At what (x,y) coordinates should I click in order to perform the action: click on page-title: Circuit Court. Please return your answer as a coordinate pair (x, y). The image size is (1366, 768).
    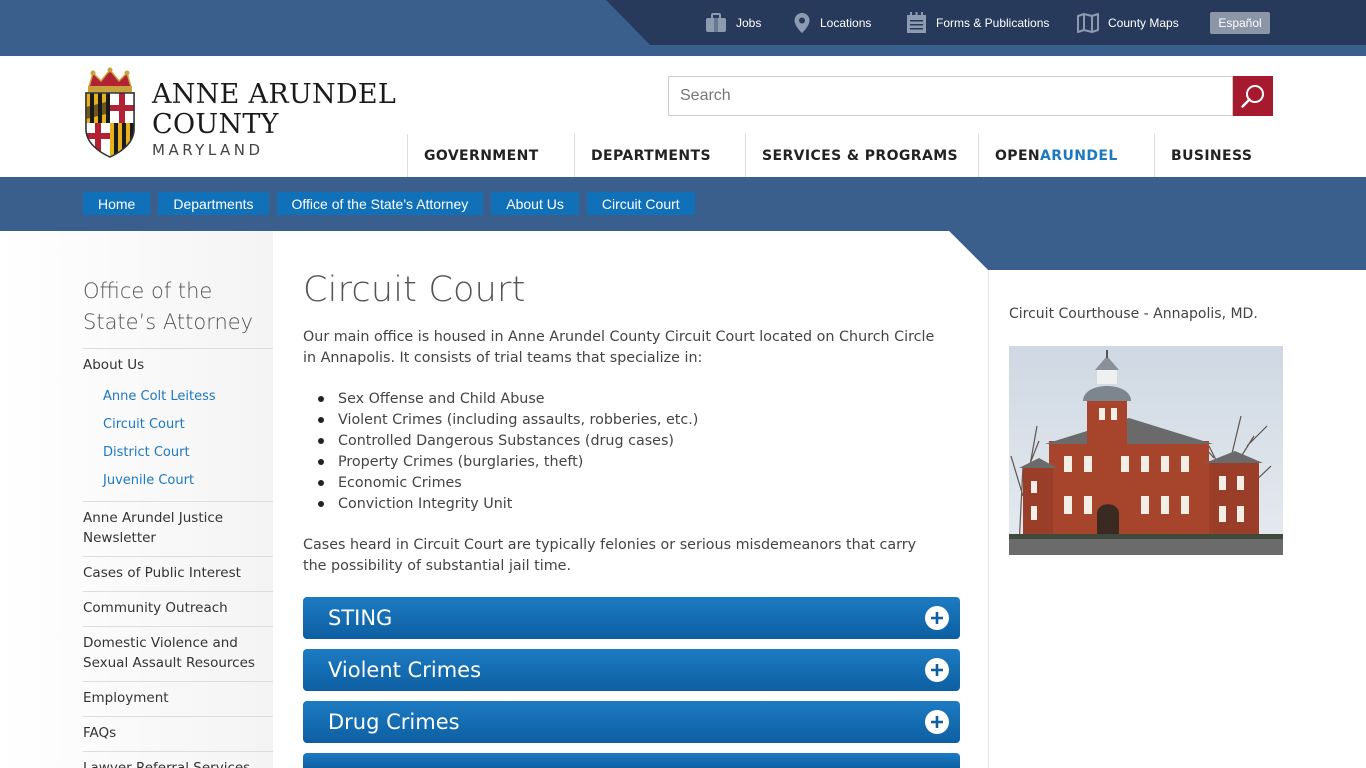
    Looking at the image, I should click on (414, 290).